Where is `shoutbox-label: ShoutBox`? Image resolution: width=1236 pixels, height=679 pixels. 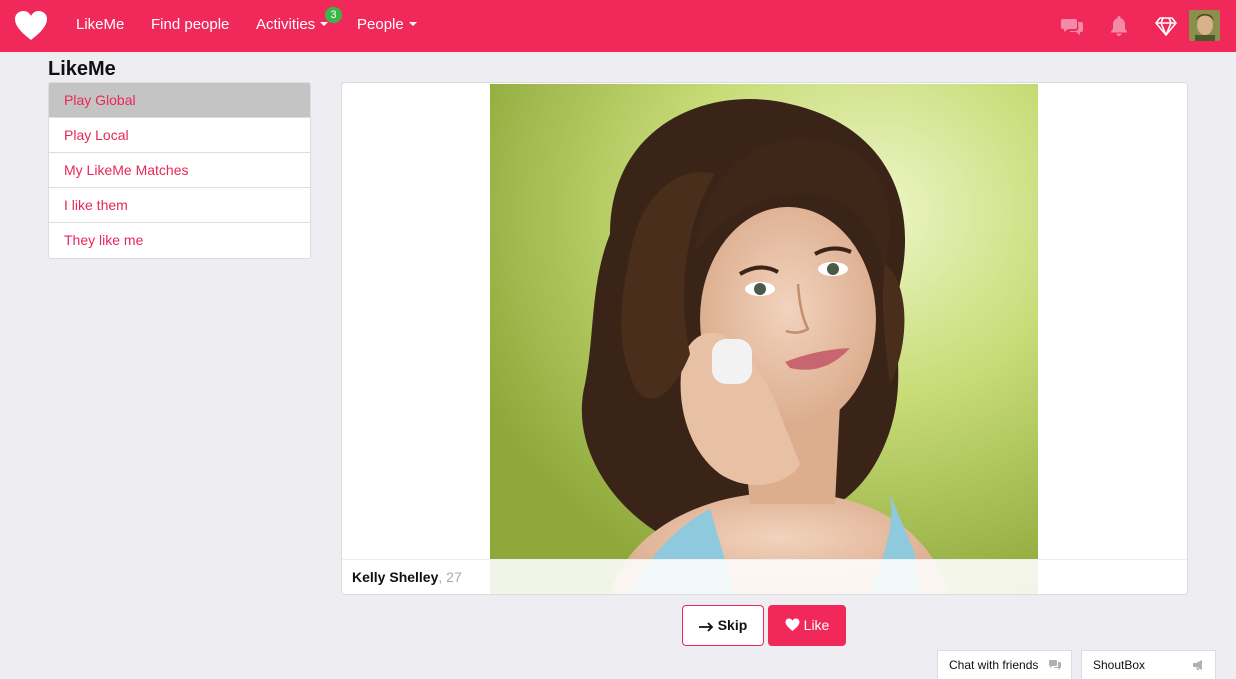
shoutbox-label: ShoutBox is located at coordinates (1119, 665).